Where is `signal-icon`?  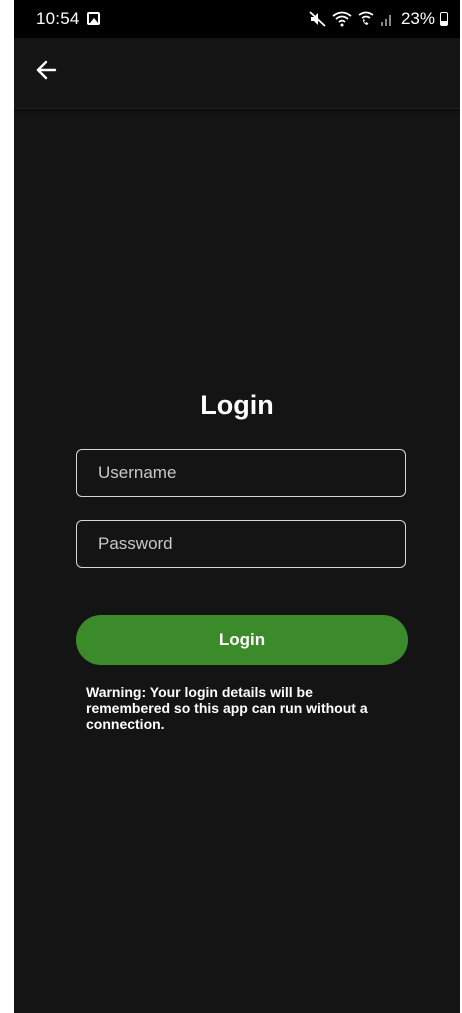
signal-icon is located at coordinates (387, 19).